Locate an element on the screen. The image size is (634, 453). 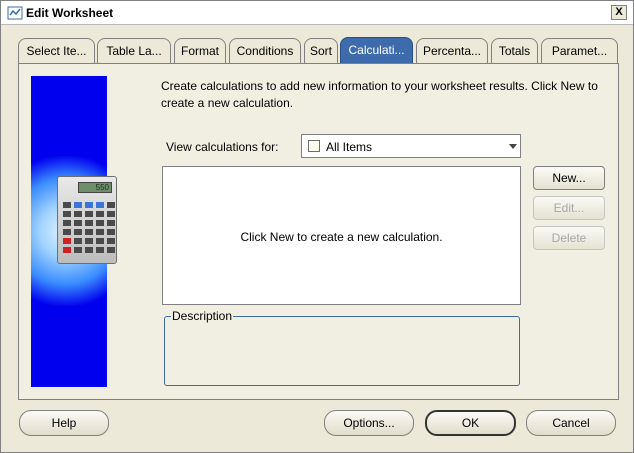
tab-totals: Totals is located at coordinates (514, 51).